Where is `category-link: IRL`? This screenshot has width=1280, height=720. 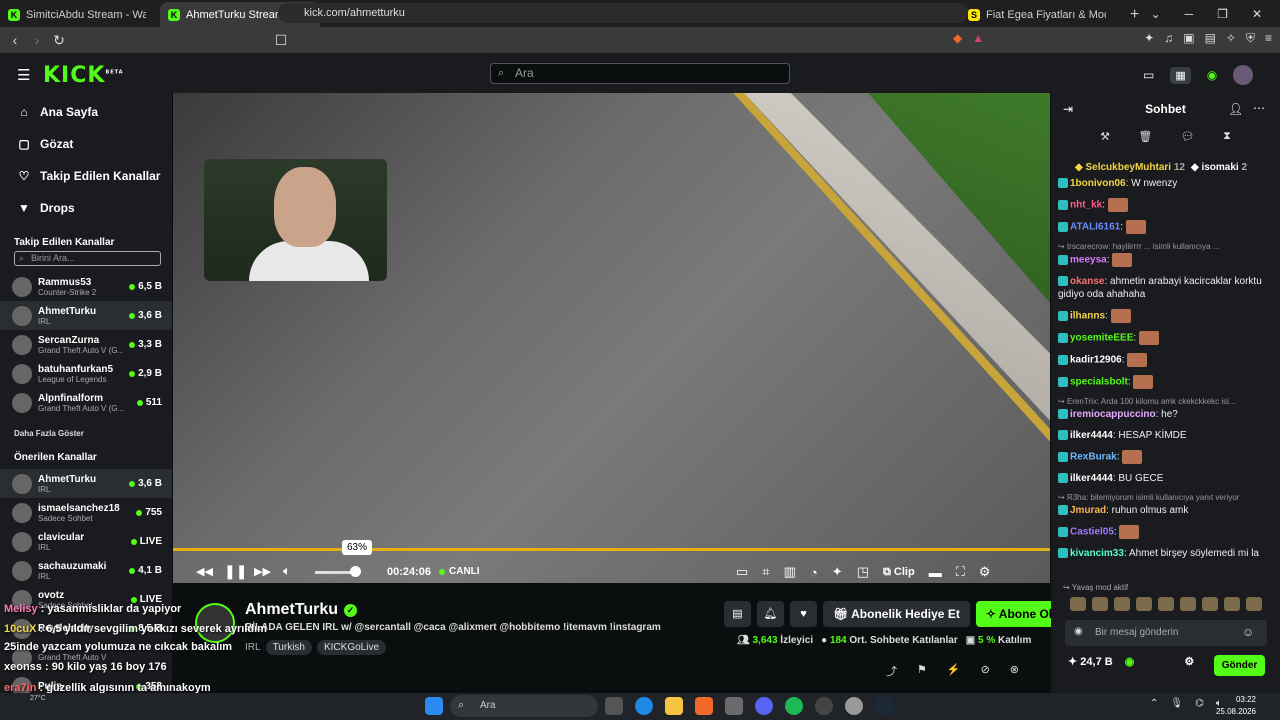 category-link: IRL is located at coordinates (253, 647).